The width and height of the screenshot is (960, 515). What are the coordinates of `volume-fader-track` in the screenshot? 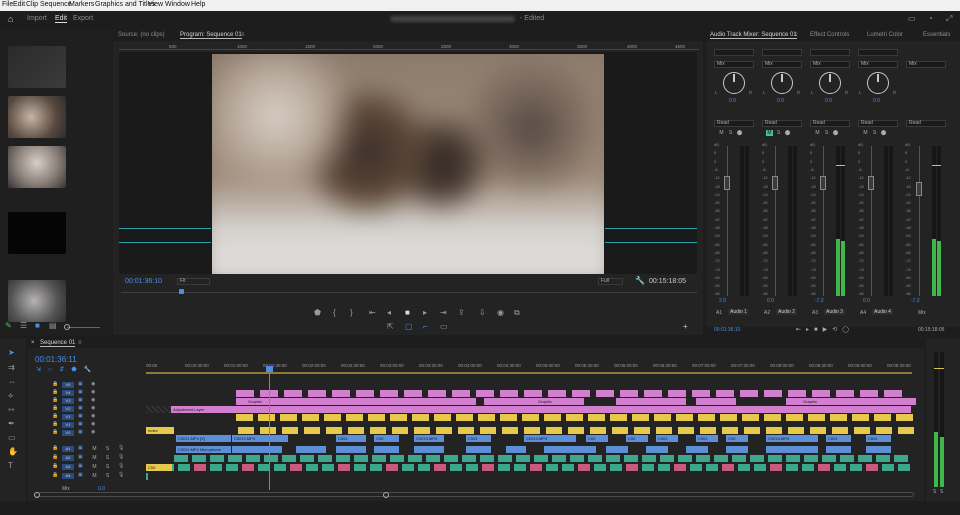 It's located at (823, 221).